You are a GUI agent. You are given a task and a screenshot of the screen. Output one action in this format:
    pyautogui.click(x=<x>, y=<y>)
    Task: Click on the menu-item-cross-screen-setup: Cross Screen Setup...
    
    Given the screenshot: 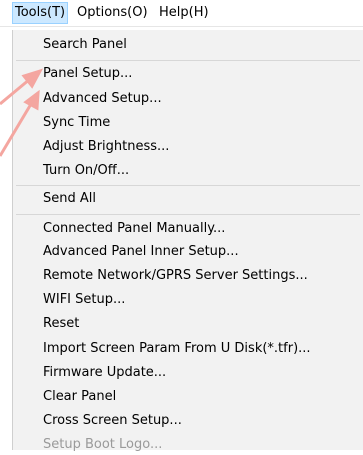 What is the action you would take?
    pyautogui.click(x=112, y=421)
    